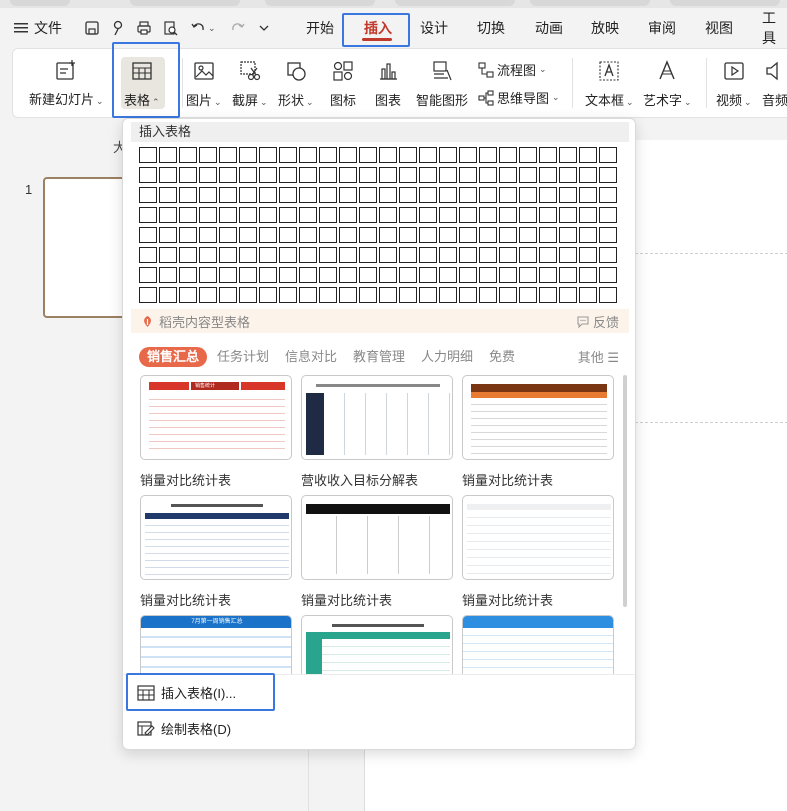 The height and width of the screenshot is (811, 787). I want to click on video-button: 视频 ⌄, so click(734, 83).